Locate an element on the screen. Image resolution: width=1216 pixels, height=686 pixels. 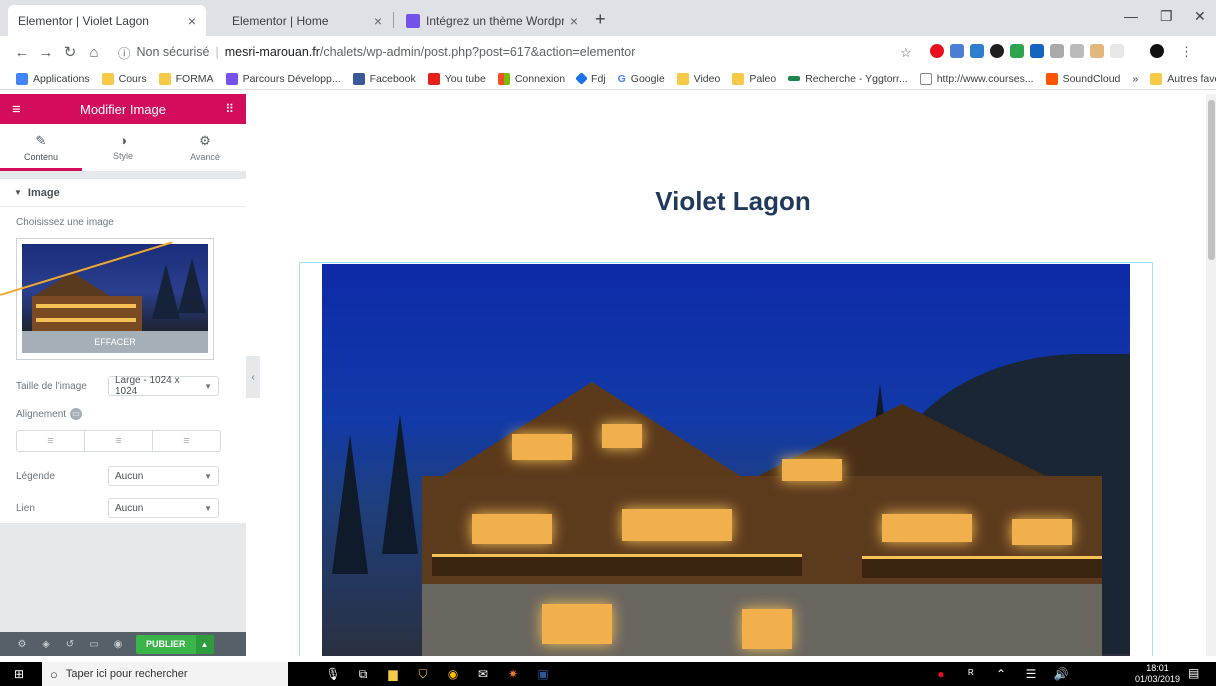
home-icon: ⌂ is located at coordinates (94, 52).